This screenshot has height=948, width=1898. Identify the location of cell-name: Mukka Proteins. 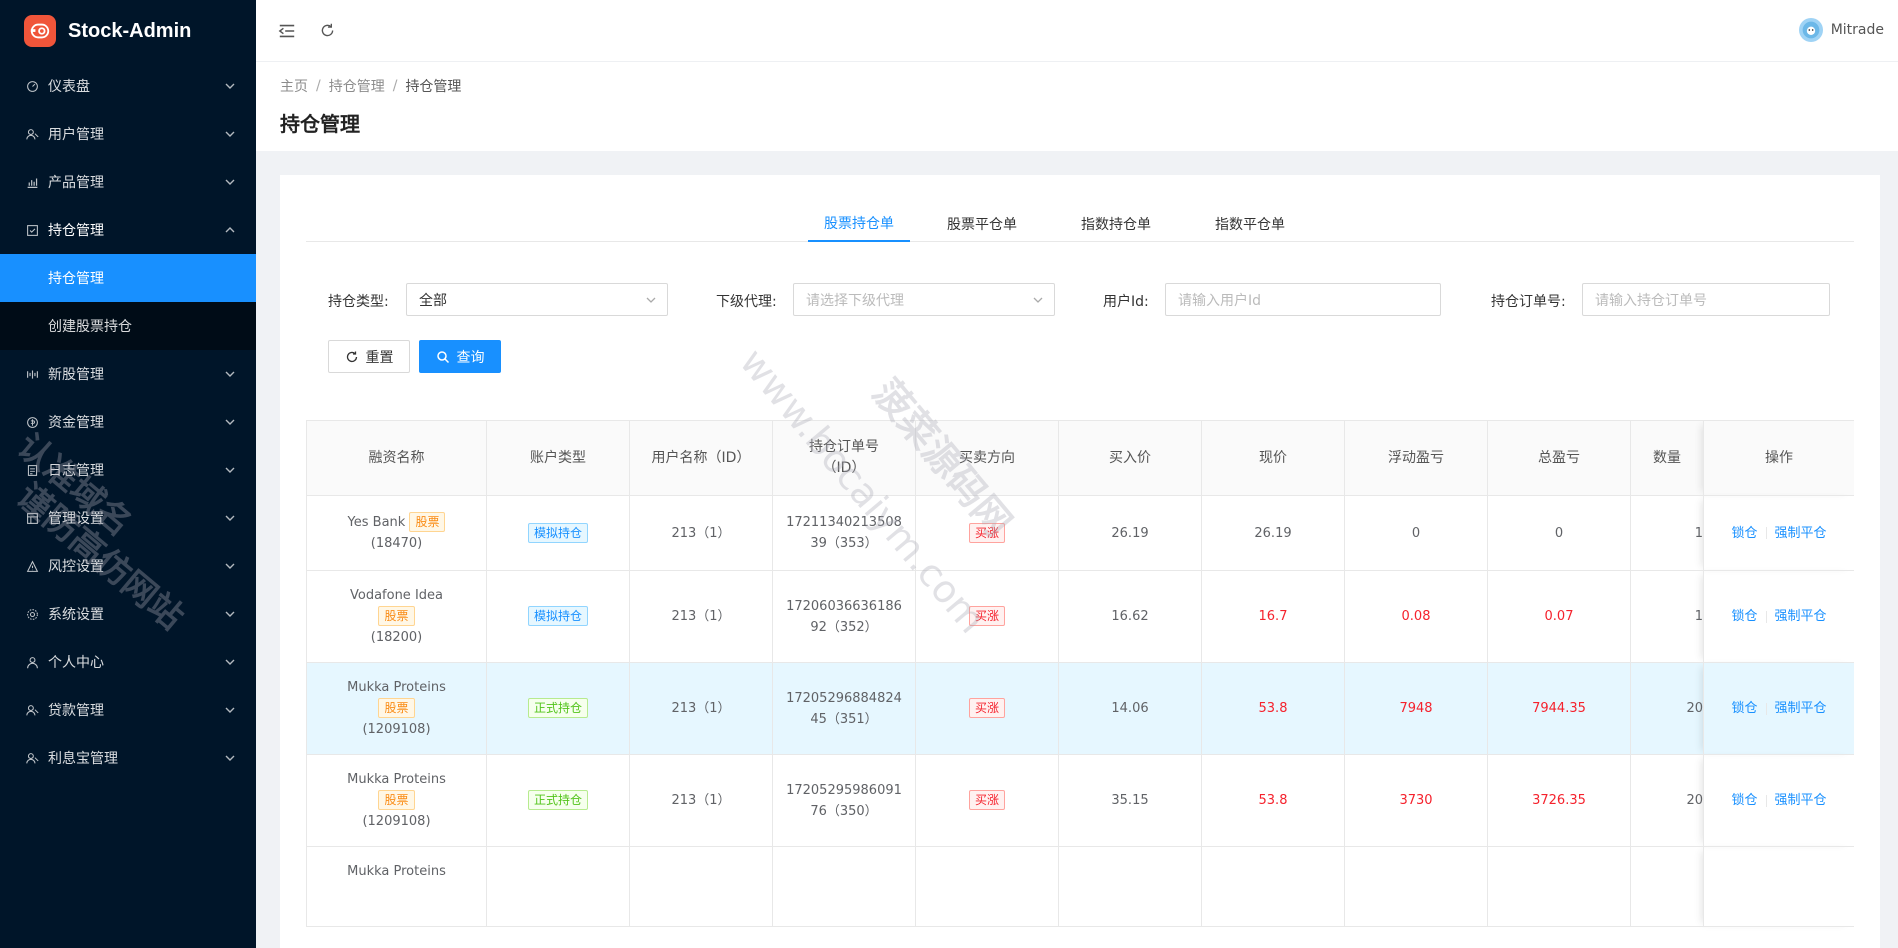
(396, 886).